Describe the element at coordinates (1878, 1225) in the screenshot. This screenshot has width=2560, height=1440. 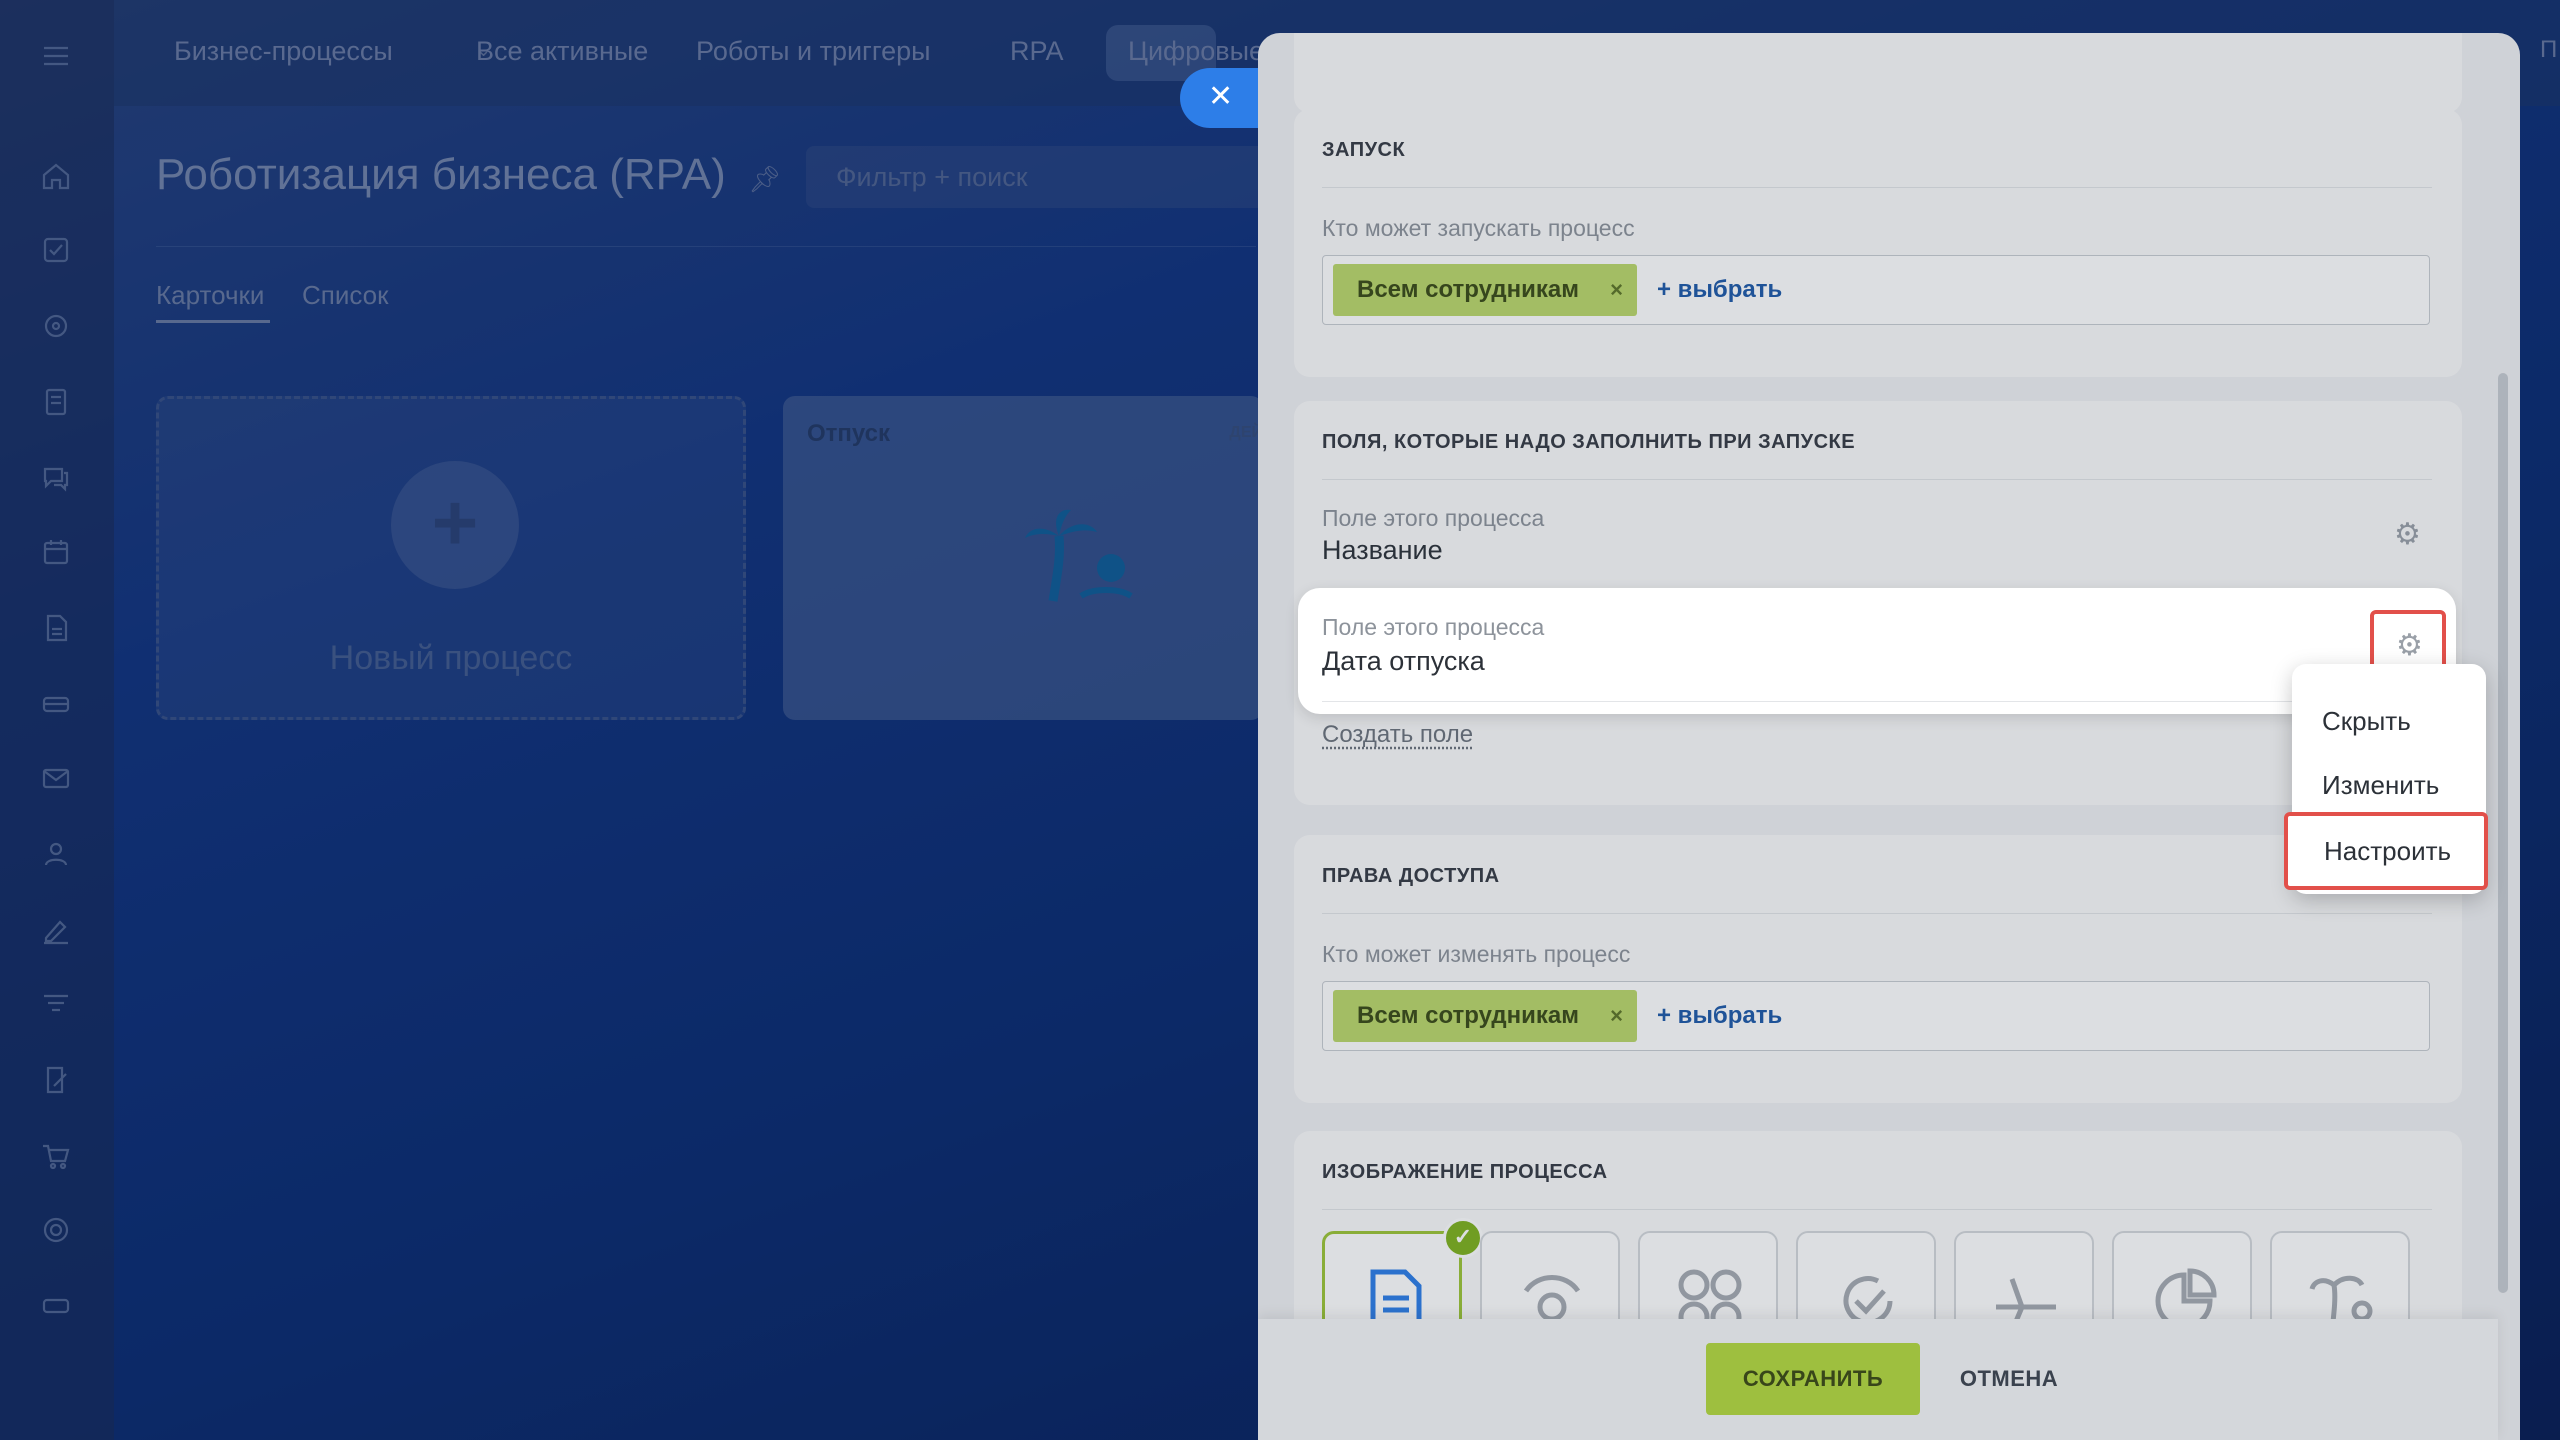
I see `section-process-image: ИЗОБРАЖЕНИЕ ПРОЦЕССА ✓` at that location.